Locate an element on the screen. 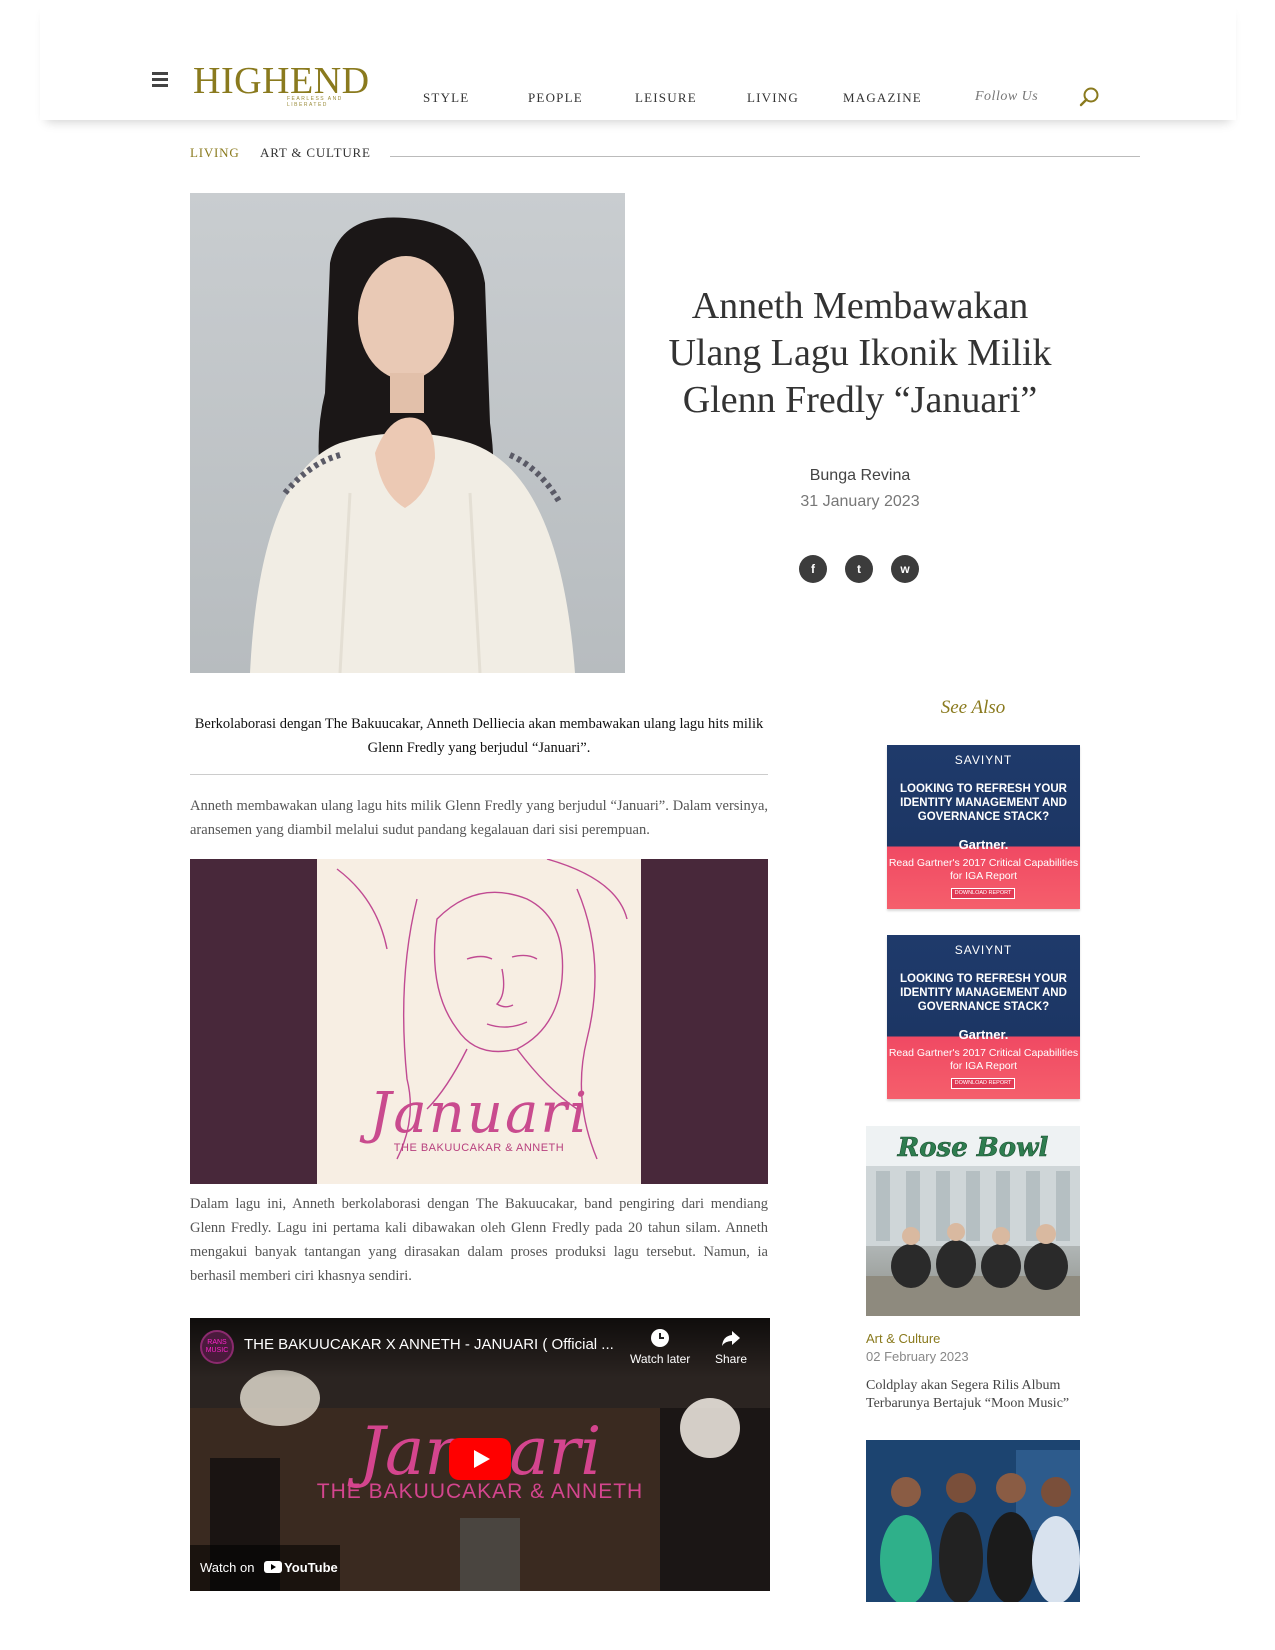  search-icon is located at coordinates (1089, 97).